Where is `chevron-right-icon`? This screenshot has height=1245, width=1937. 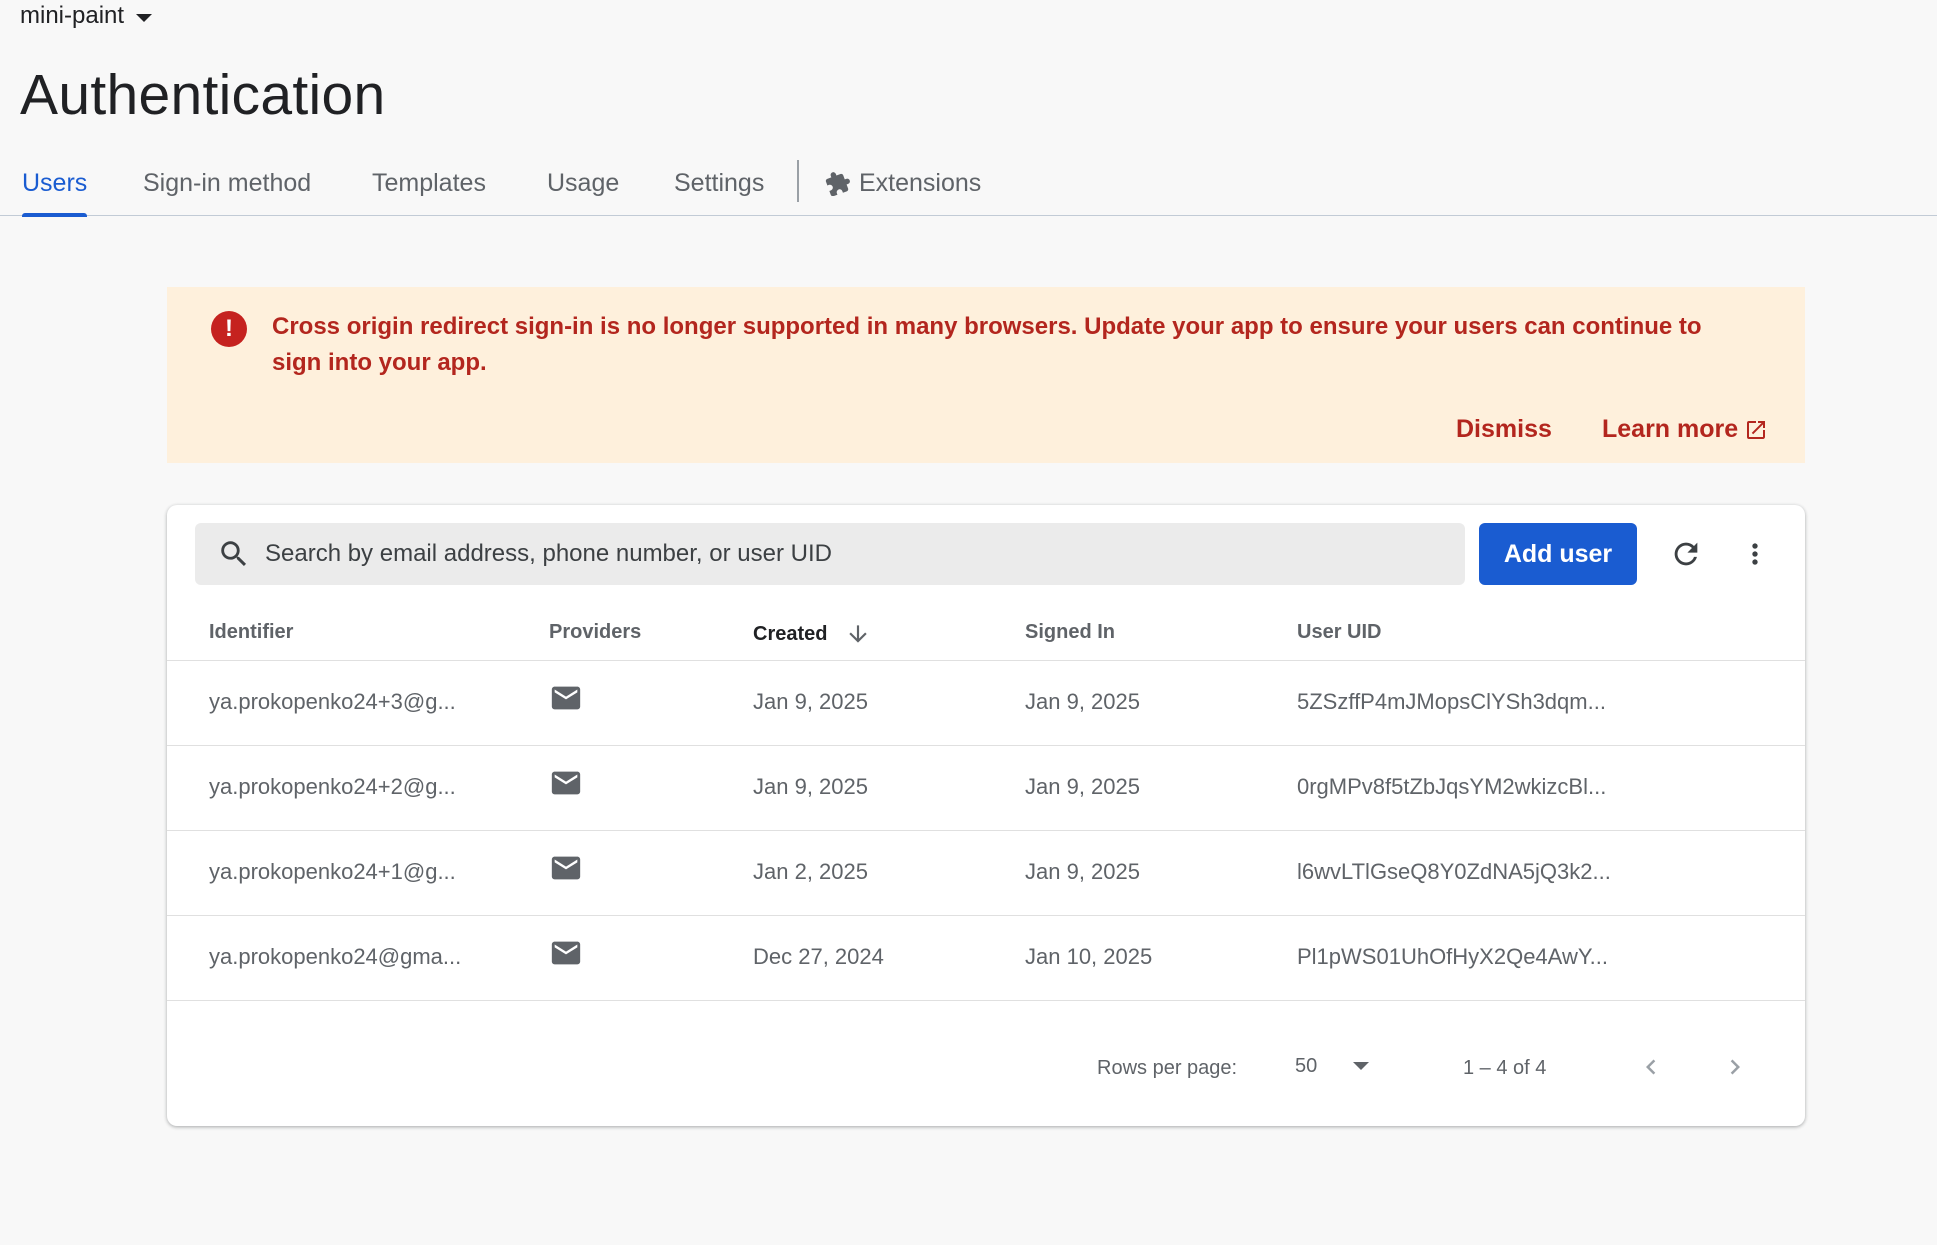 chevron-right-icon is located at coordinates (1735, 1067).